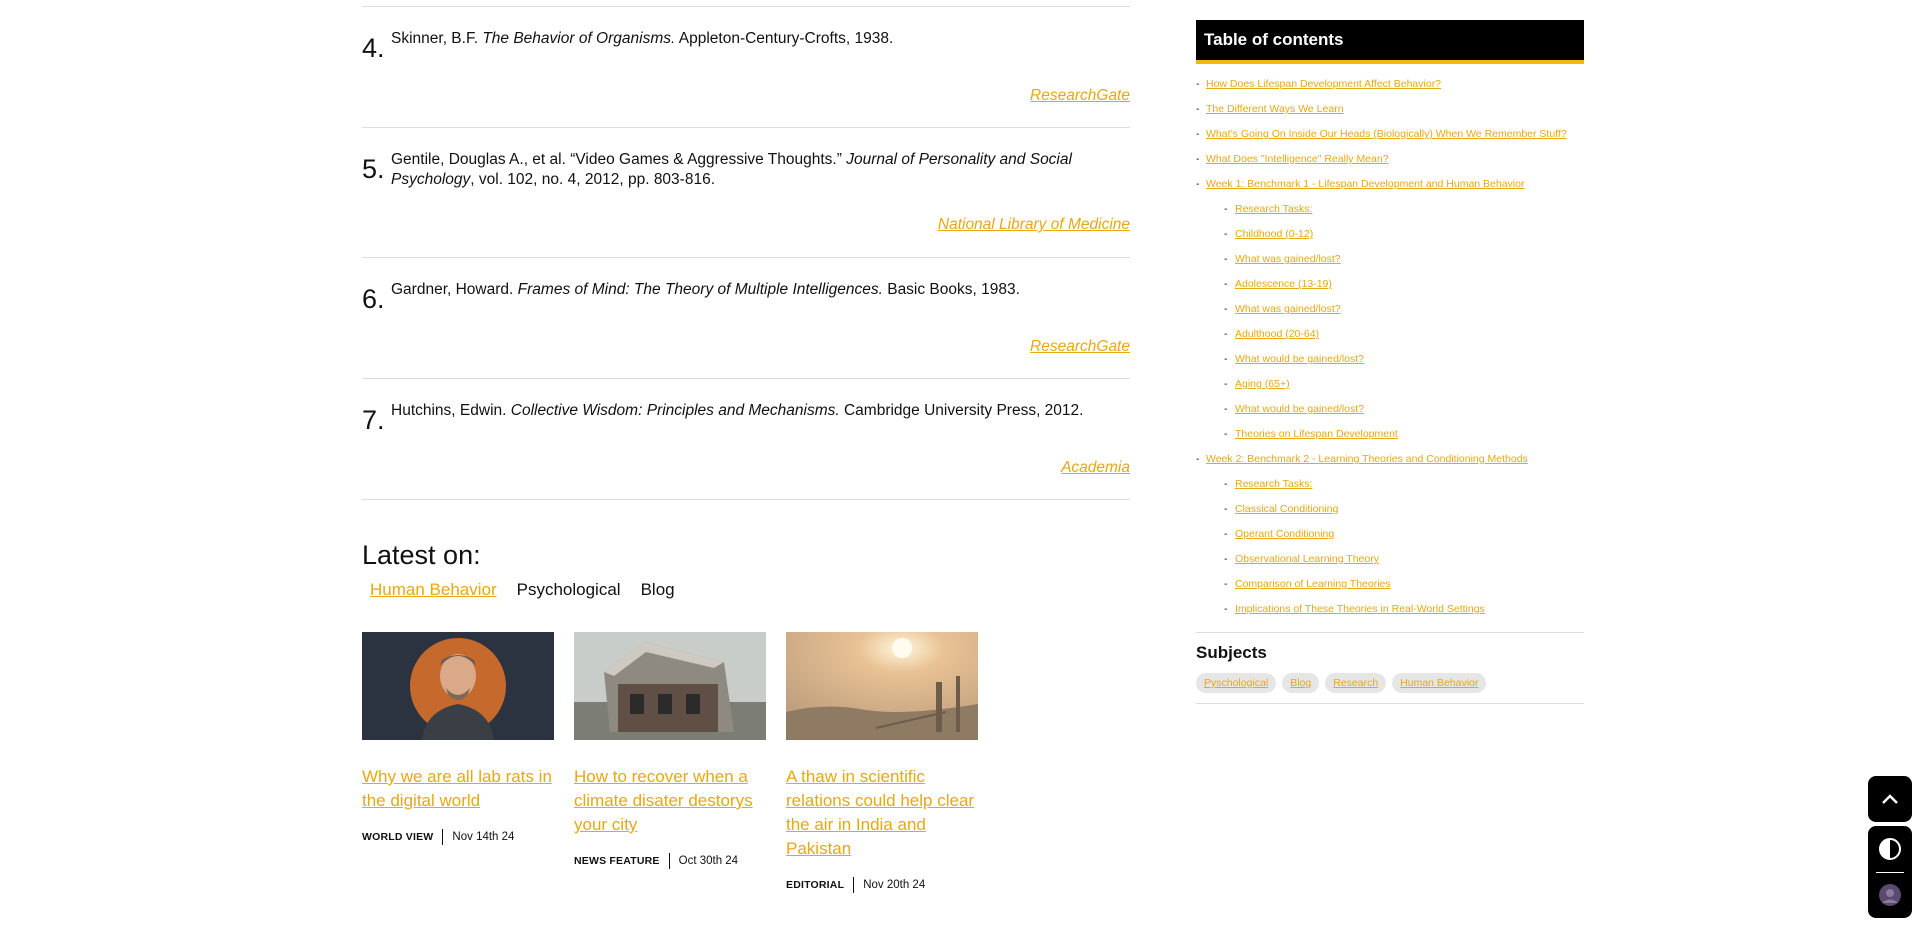 This screenshot has width=1920, height=926. I want to click on toc-item: - Comparison of Learning Theories, so click(1390, 584).